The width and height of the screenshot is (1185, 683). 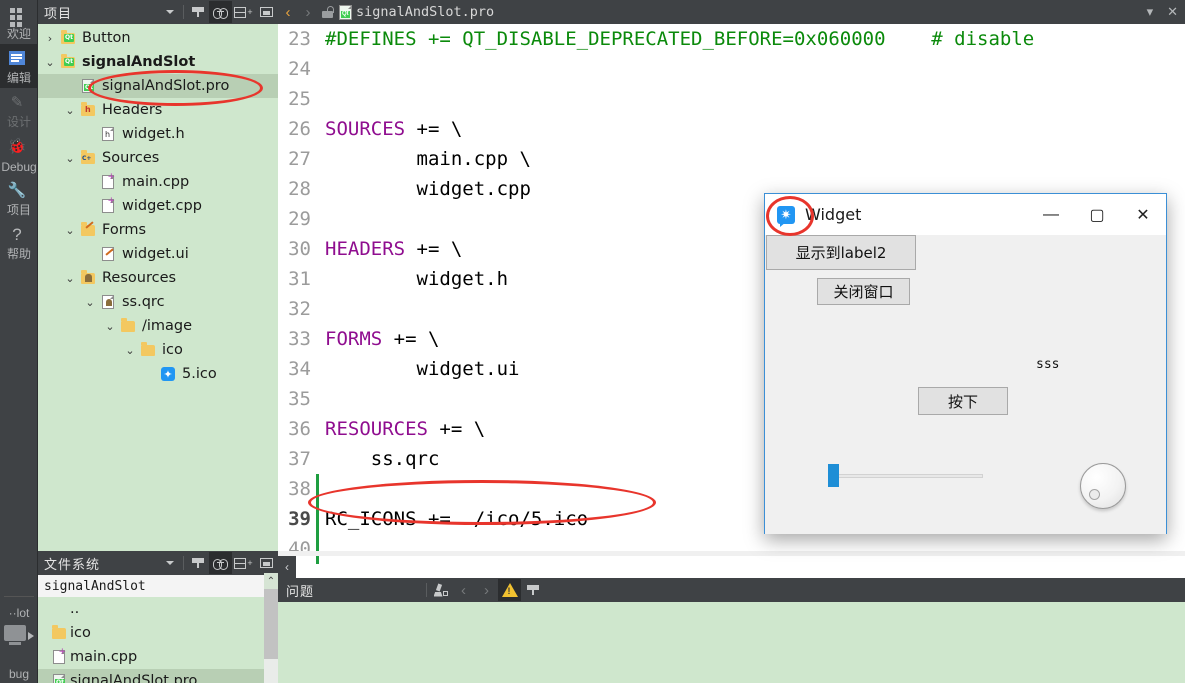 I want to click on scrollbar-thumb, so click(x=271, y=624).